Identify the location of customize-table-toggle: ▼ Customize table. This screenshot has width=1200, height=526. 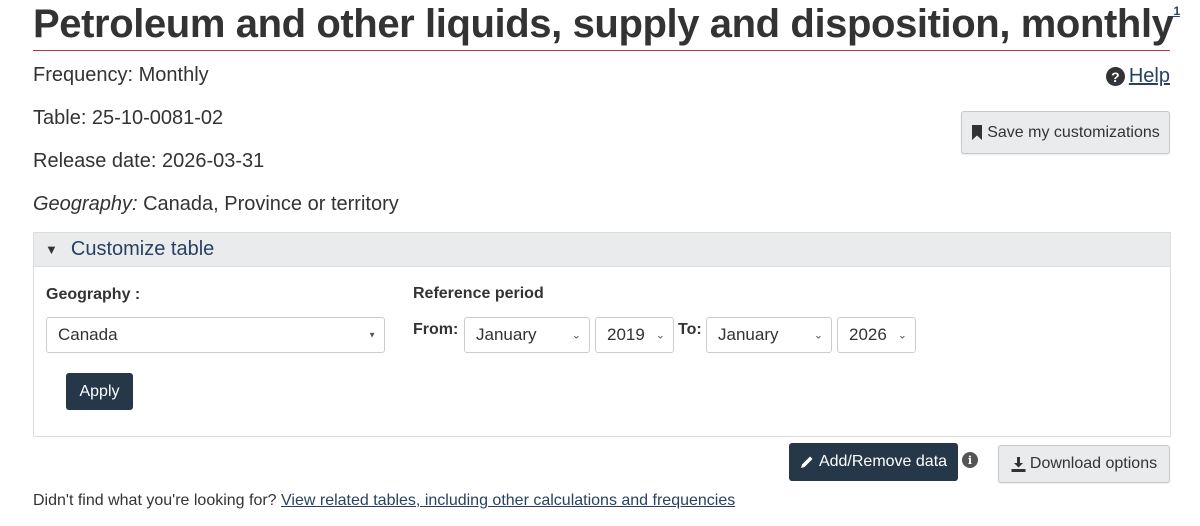
(602, 250).